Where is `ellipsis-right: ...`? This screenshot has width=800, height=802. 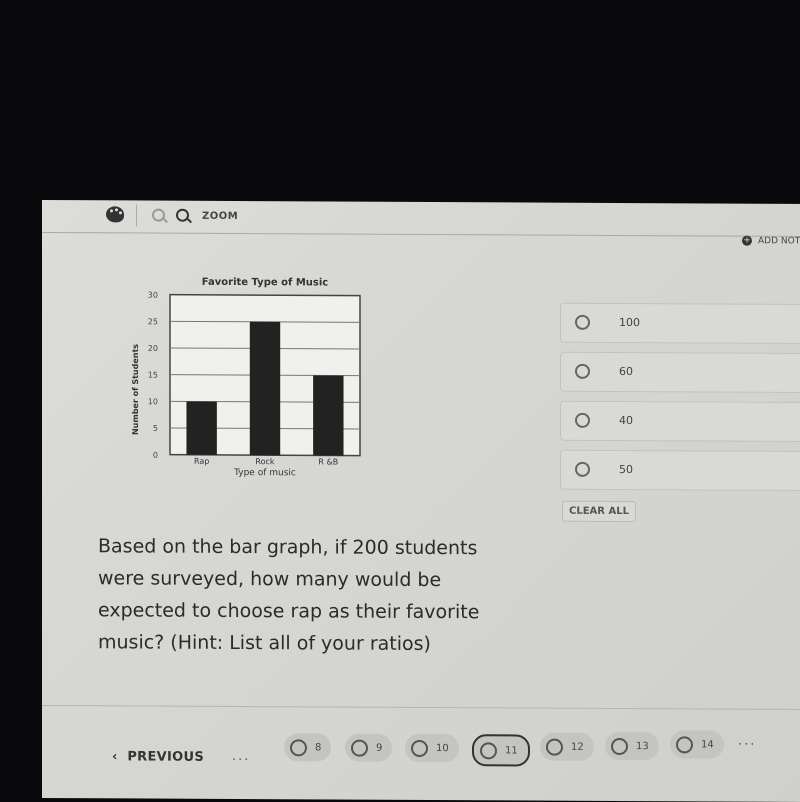 ellipsis-right: ... is located at coordinates (747, 741).